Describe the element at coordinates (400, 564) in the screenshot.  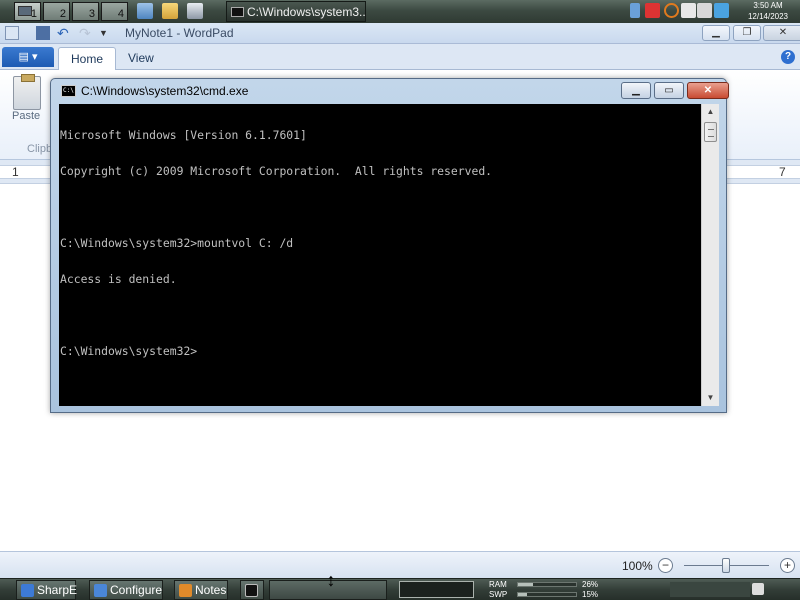
I see `status-bar: 100% − +` at that location.